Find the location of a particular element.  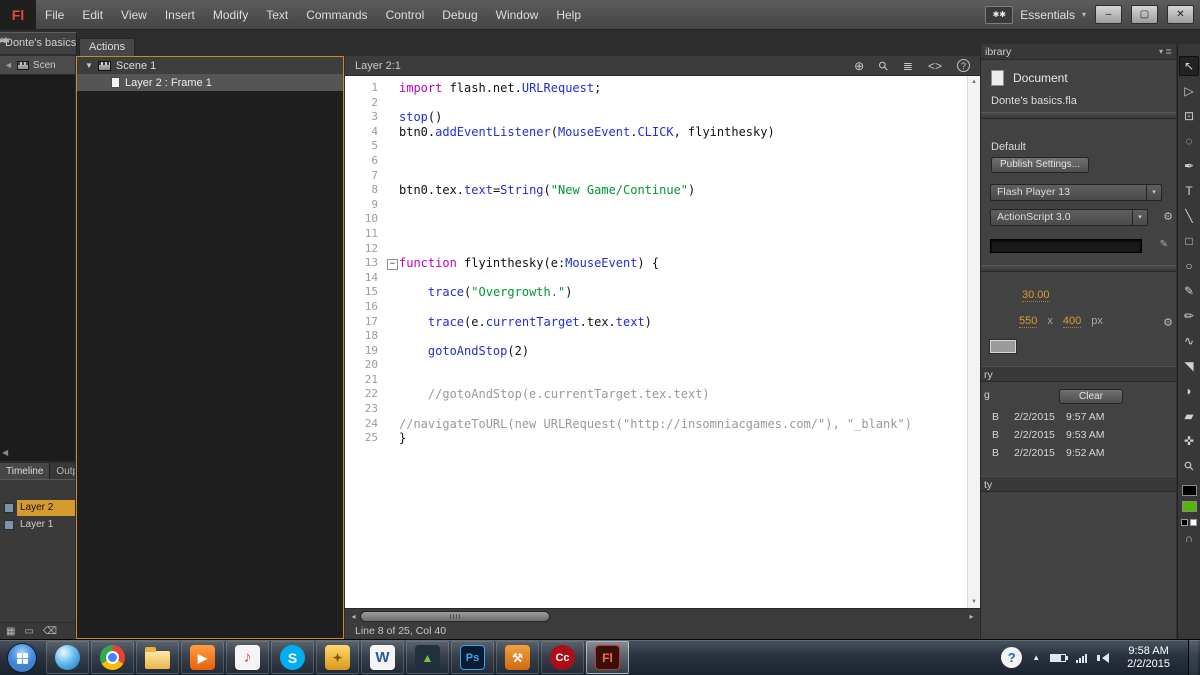

code-line: 16 is located at coordinates (656, 307).